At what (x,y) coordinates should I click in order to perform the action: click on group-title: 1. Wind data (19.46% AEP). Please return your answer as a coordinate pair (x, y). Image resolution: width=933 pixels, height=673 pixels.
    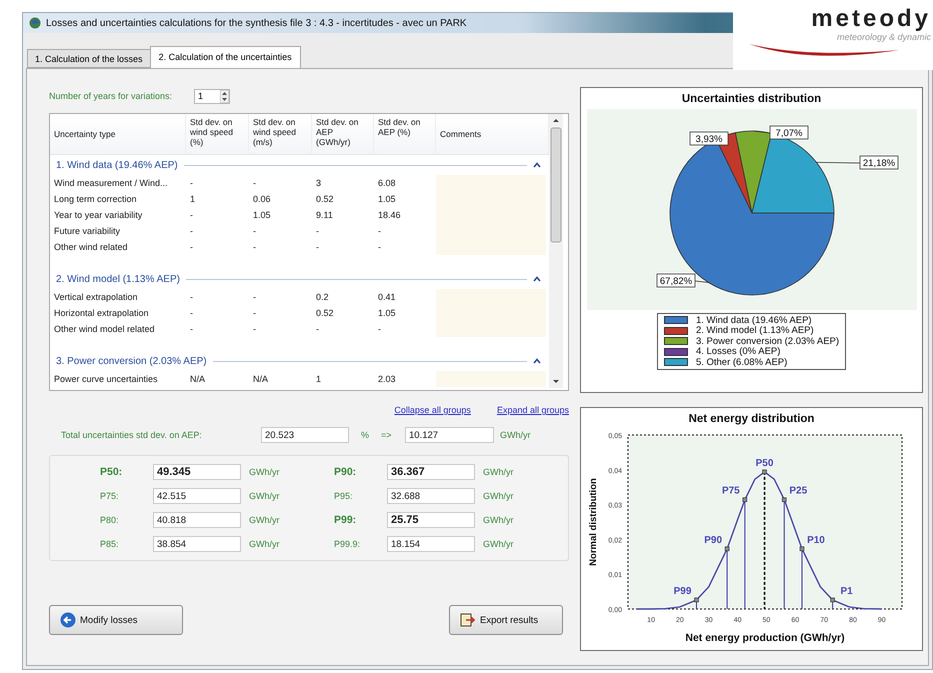
    Looking at the image, I should click on (117, 165).